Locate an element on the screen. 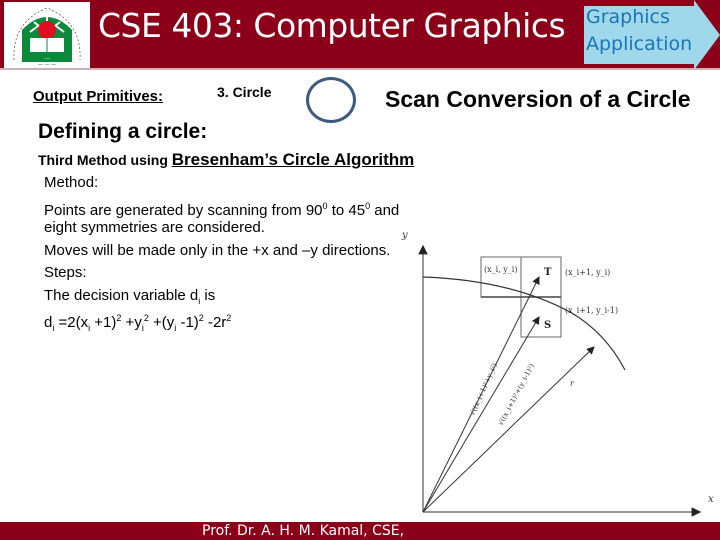 The width and height of the screenshot is (720, 540). section-heading: Defining a circle: is located at coordinates (123, 131).